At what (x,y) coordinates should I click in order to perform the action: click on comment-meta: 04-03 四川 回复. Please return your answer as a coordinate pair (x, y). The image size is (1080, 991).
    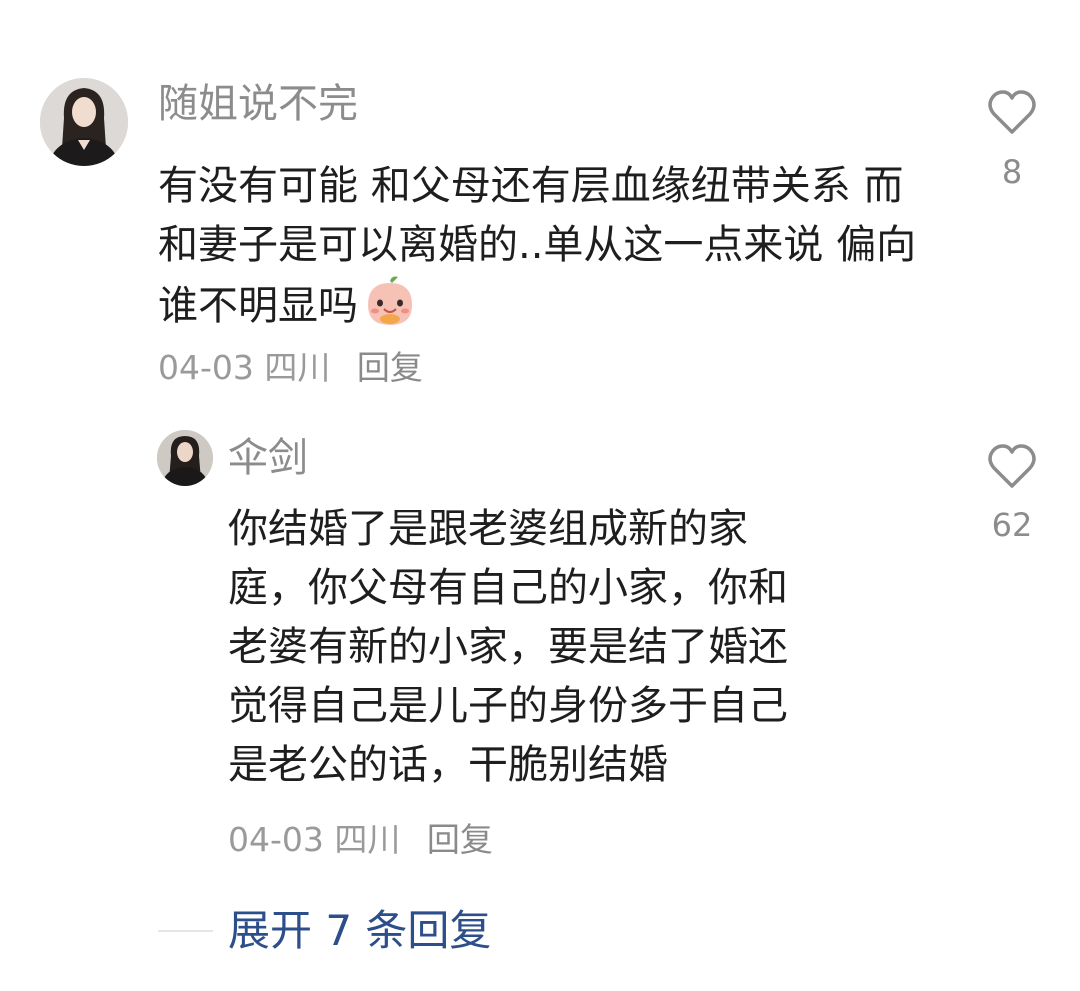
    Looking at the image, I should click on (290, 368).